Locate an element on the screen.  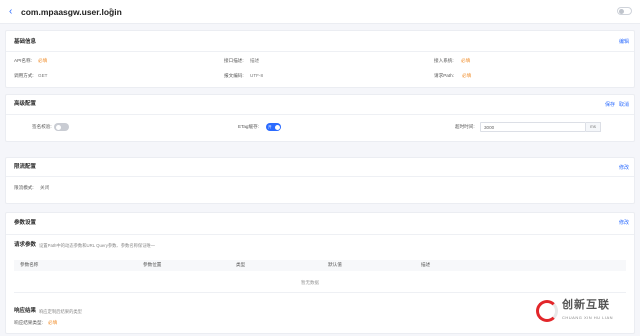
etag-toggle: 开 is located at coordinates (273, 127).